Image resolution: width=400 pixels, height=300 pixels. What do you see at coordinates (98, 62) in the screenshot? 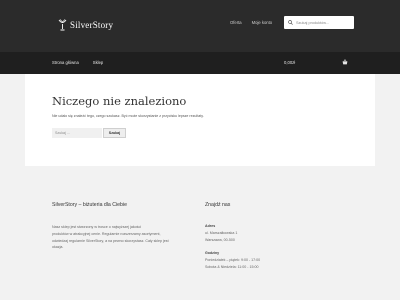
I see `nav-item-shop: Sklep` at bounding box center [98, 62].